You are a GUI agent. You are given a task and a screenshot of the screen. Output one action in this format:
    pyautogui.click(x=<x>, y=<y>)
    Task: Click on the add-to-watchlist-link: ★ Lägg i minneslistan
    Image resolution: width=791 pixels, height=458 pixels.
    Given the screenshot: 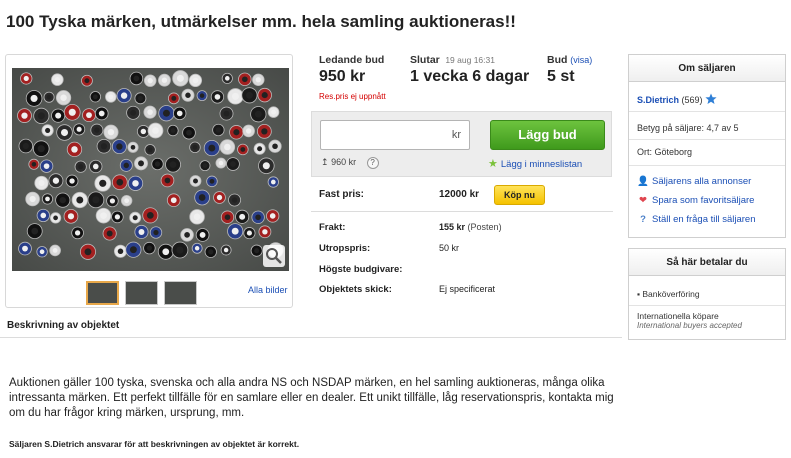 What is the action you would take?
    pyautogui.click(x=535, y=163)
    